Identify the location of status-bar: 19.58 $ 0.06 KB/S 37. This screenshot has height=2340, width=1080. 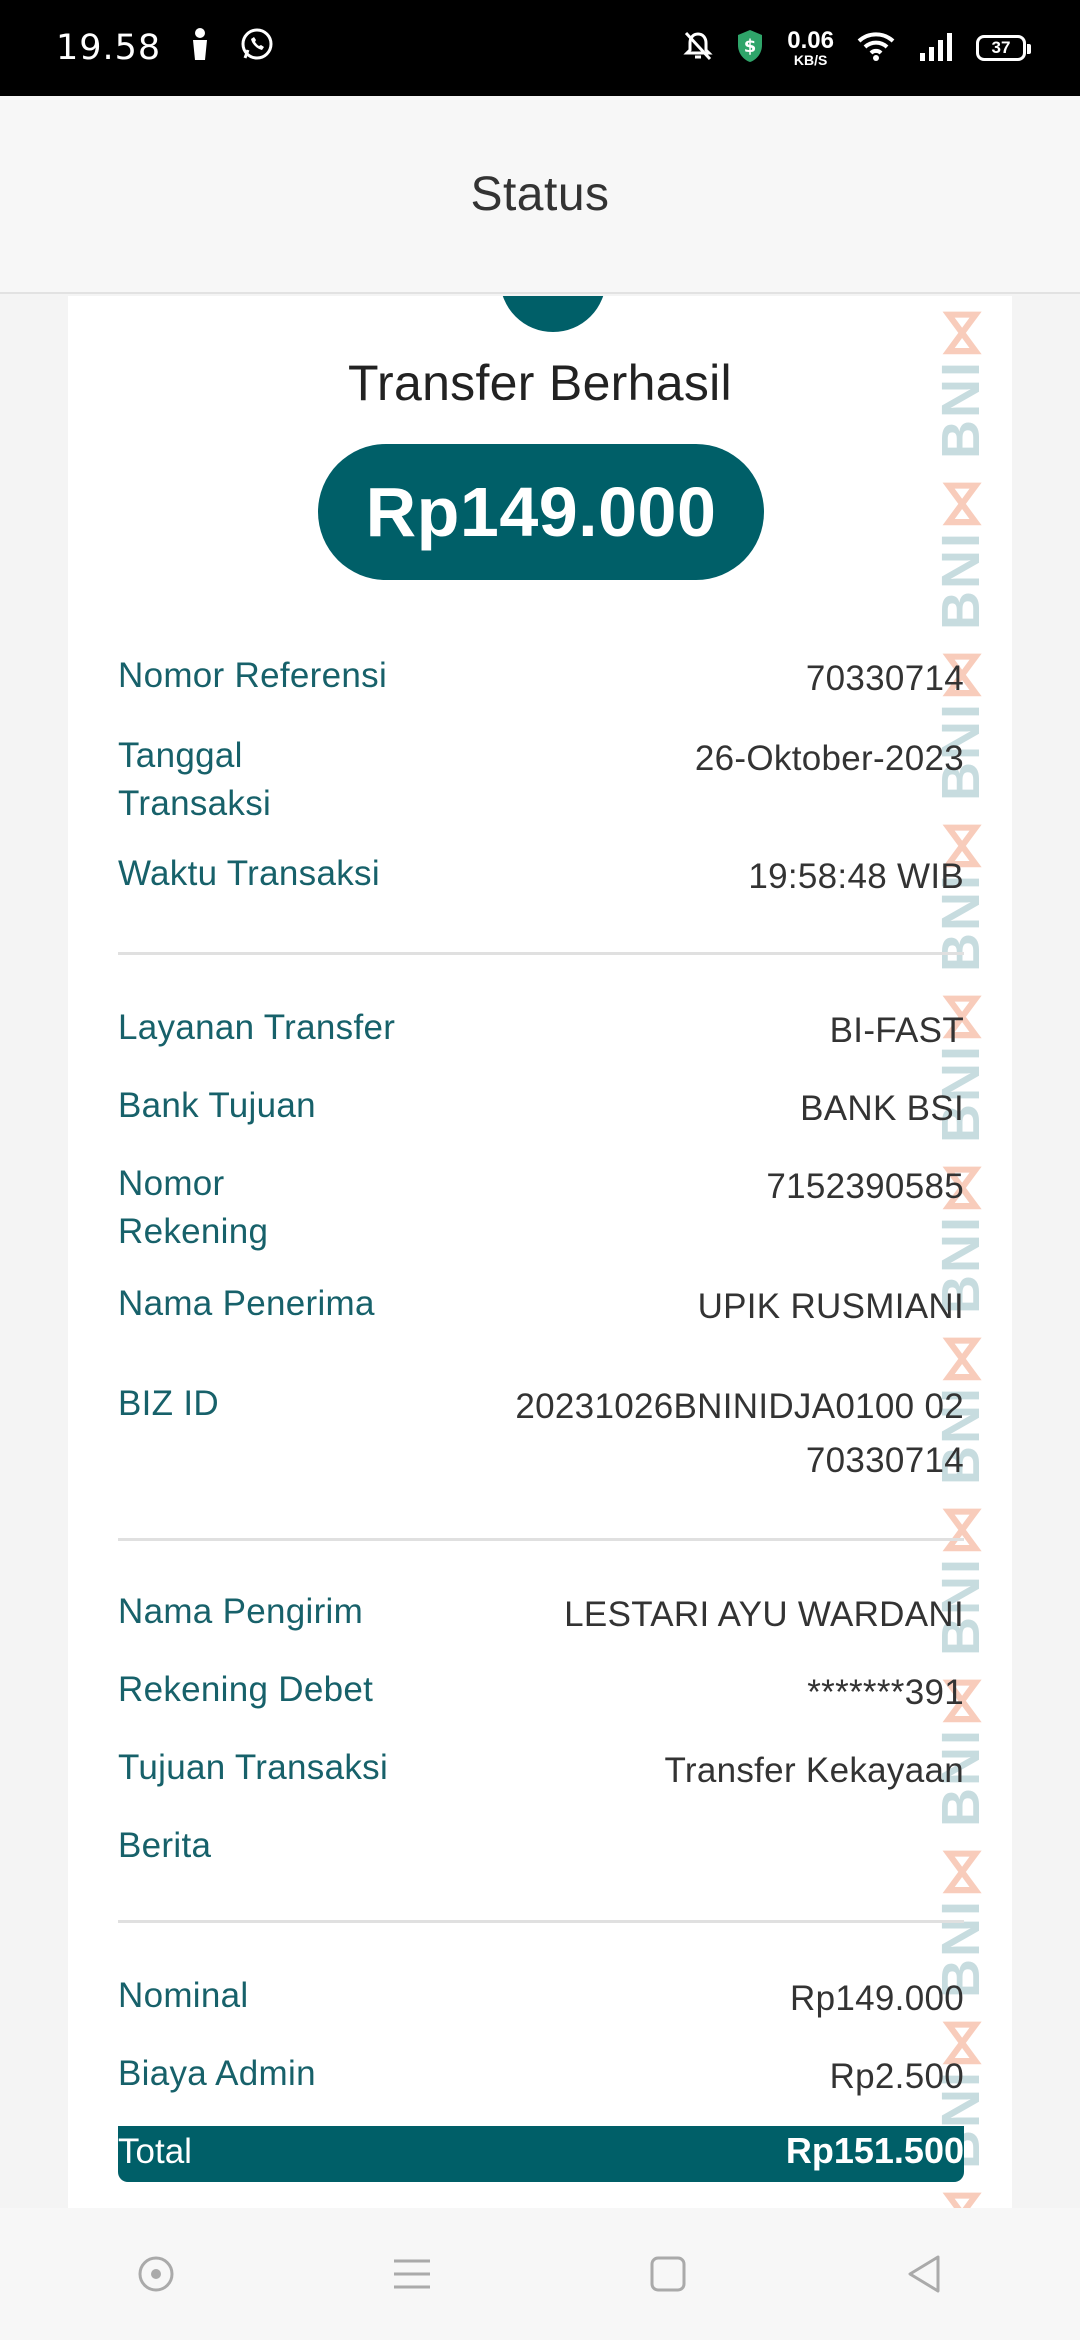
(540, 48).